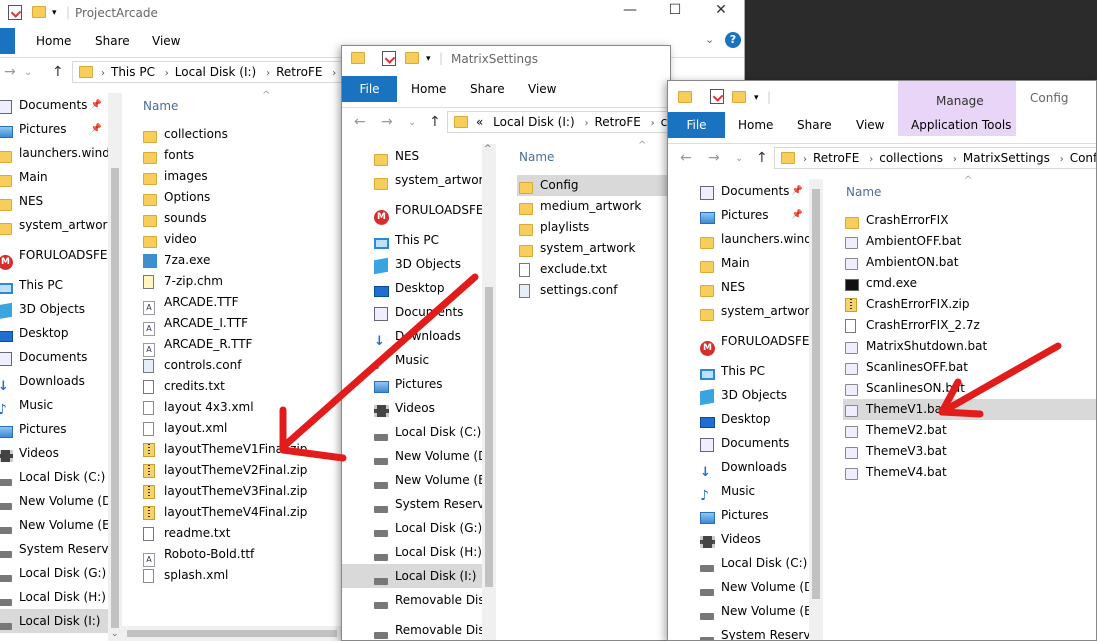 This screenshot has width=1097, height=641. Describe the element at coordinates (241, 197) in the screenshot. I see `list-item-options: Options` at that location.